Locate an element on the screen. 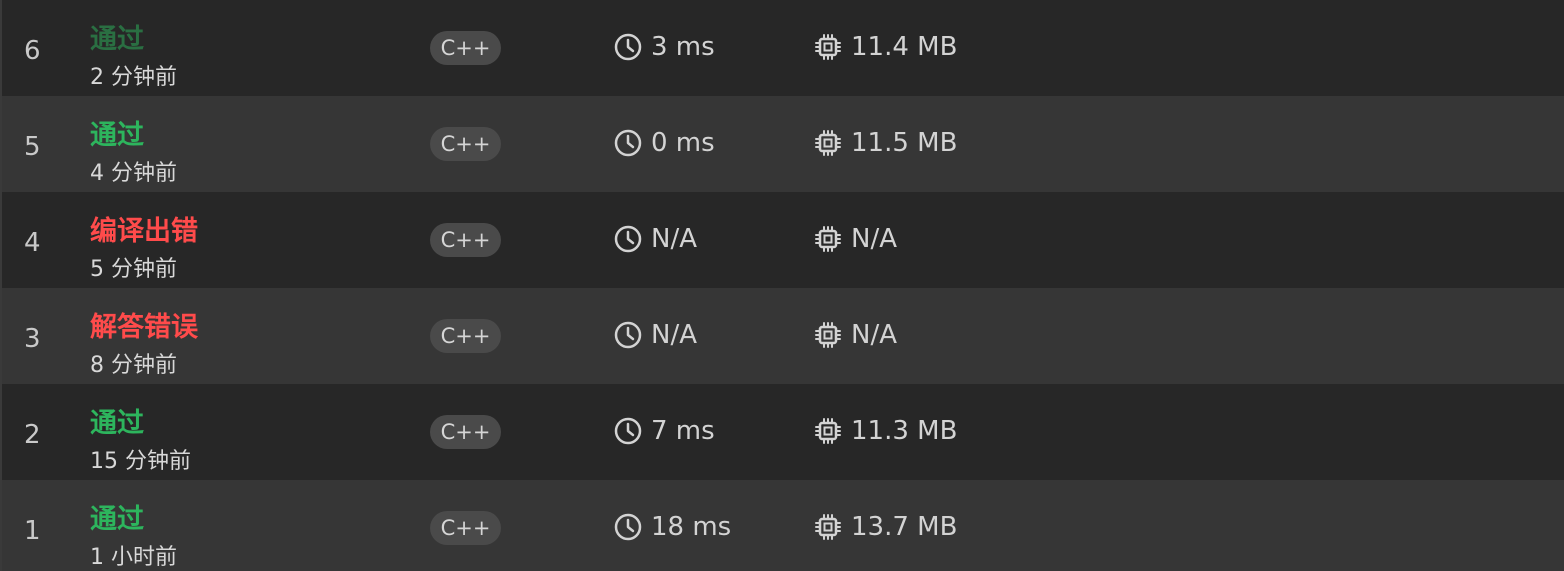 The width and height of the screenshot is (1564, 571). memory-value: 11.5 MB is located at coordinates (904, 143).